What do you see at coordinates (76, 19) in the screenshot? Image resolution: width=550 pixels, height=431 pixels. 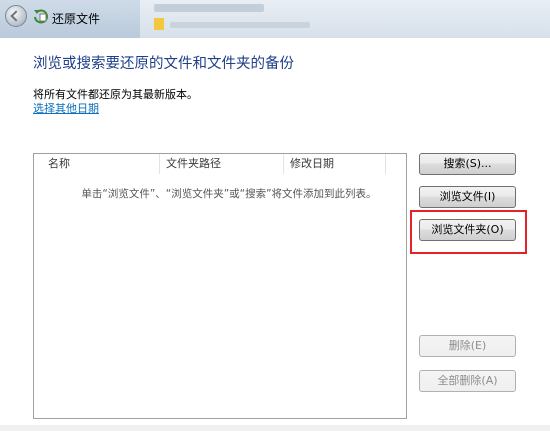 I see `window-title: 还原文件` at bounding box center [76, 19].